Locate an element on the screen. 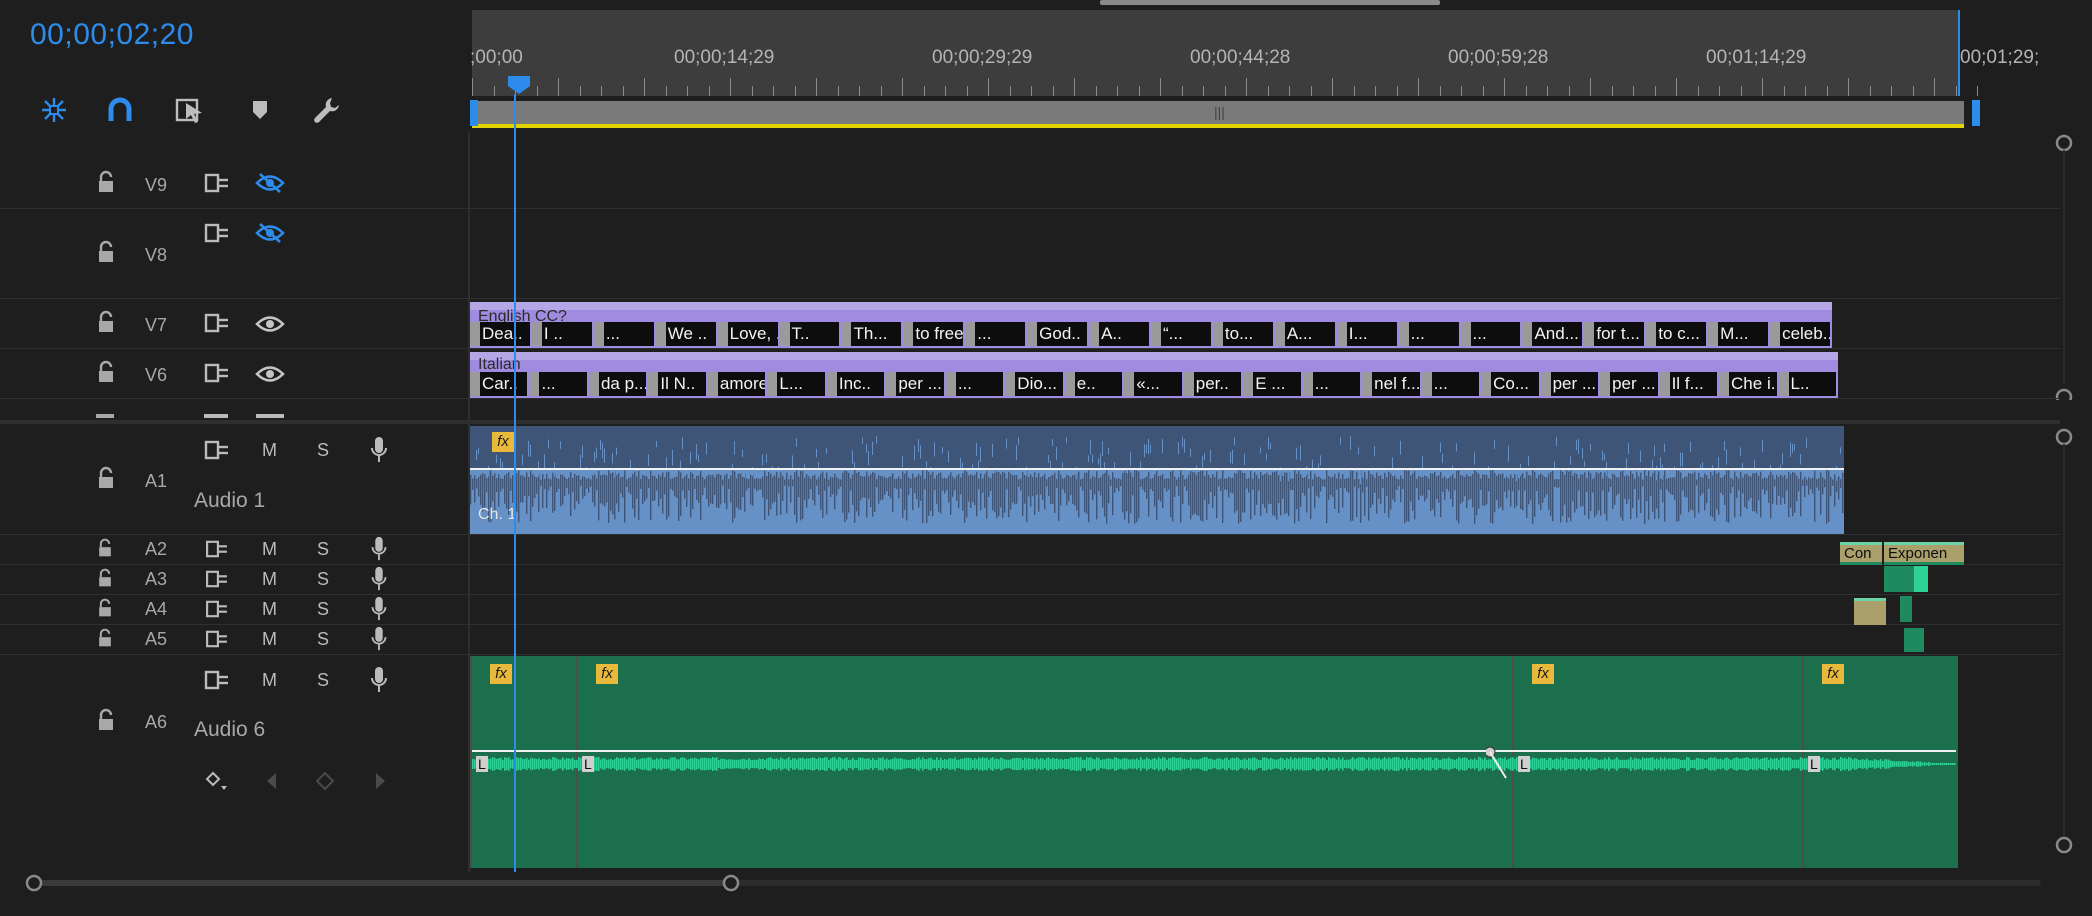  audio-clip-a2-2: Exponen is located at coordinates (1924, 553).